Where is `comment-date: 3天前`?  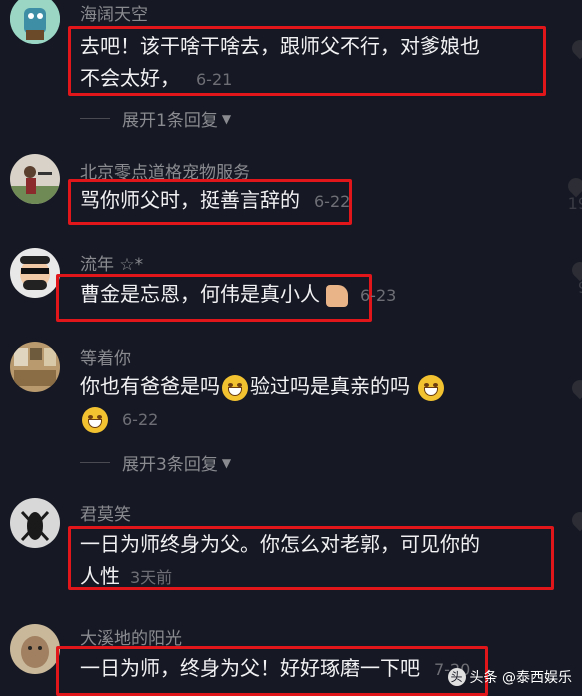 comment-date: 3天前 is located at coordinates (151, 577).